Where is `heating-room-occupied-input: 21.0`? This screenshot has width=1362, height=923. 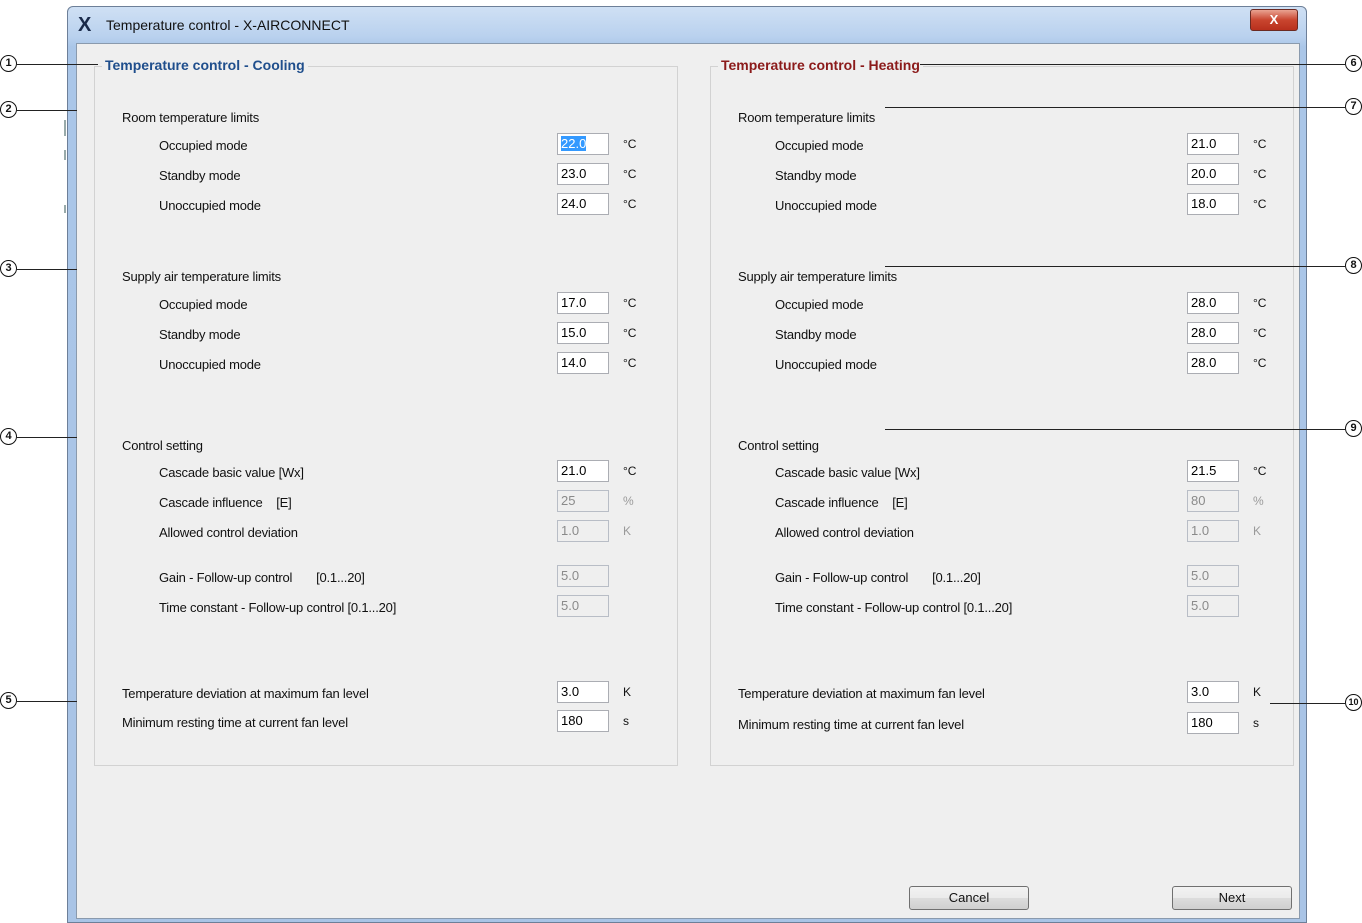
heating-room-occupied-input: 21.0 is located at coordinates (1213, 144).